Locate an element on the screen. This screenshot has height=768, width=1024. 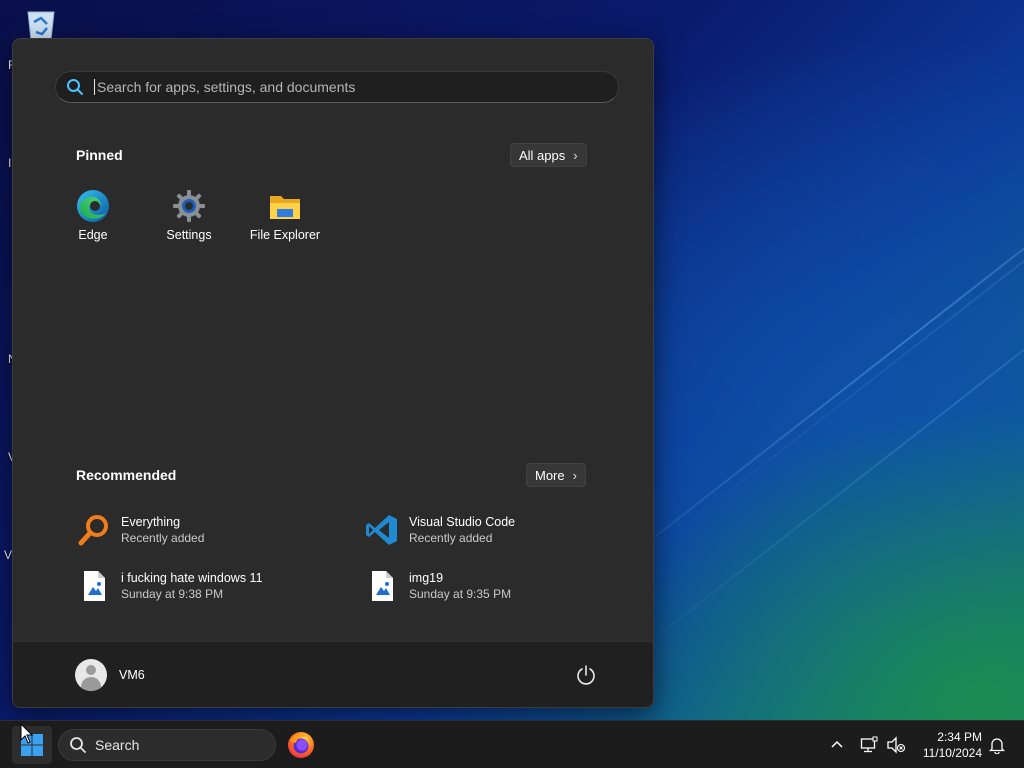
settings-gear-icon is located at coordinates (189, 206).